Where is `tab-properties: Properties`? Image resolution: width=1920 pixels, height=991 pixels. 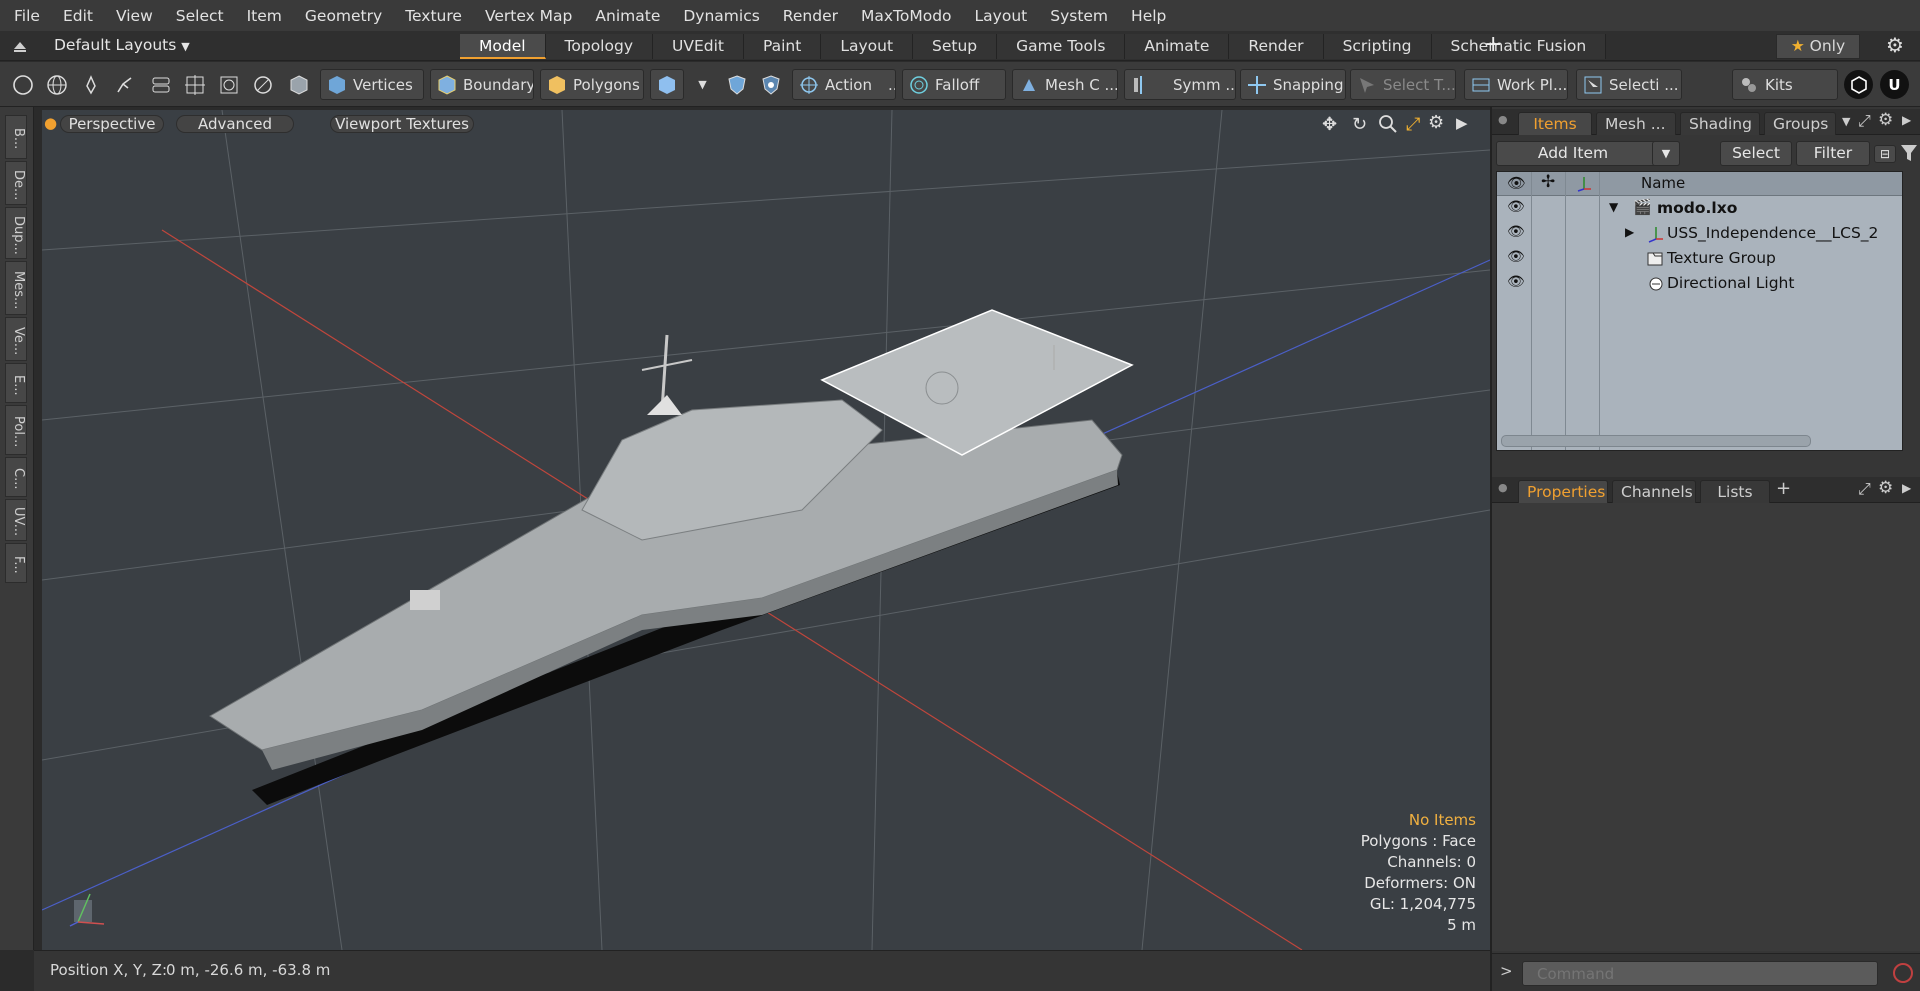
tab-properties: Properties is located at coordinates (1563, 491).